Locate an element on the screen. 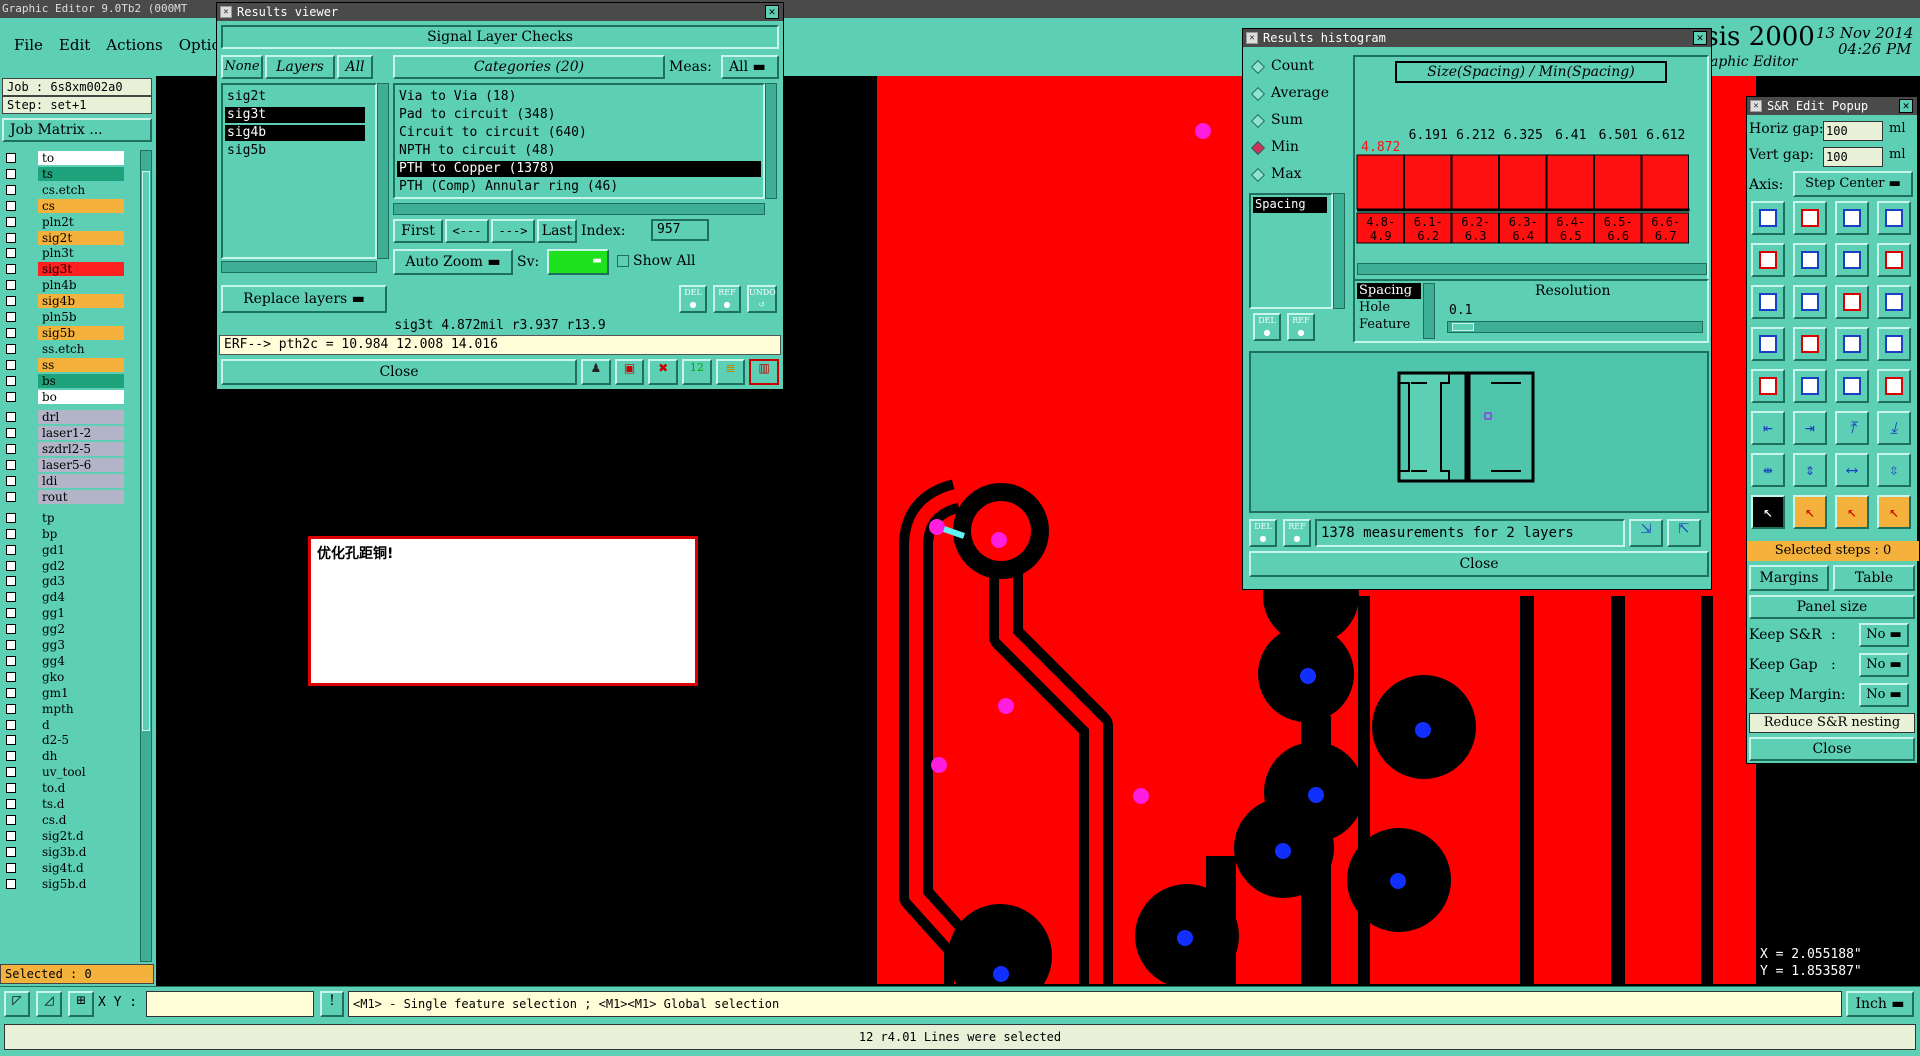 The height and width of the screenshot is (1056, 1920). layer-row: gd1 is located at coordinates (66, 550).